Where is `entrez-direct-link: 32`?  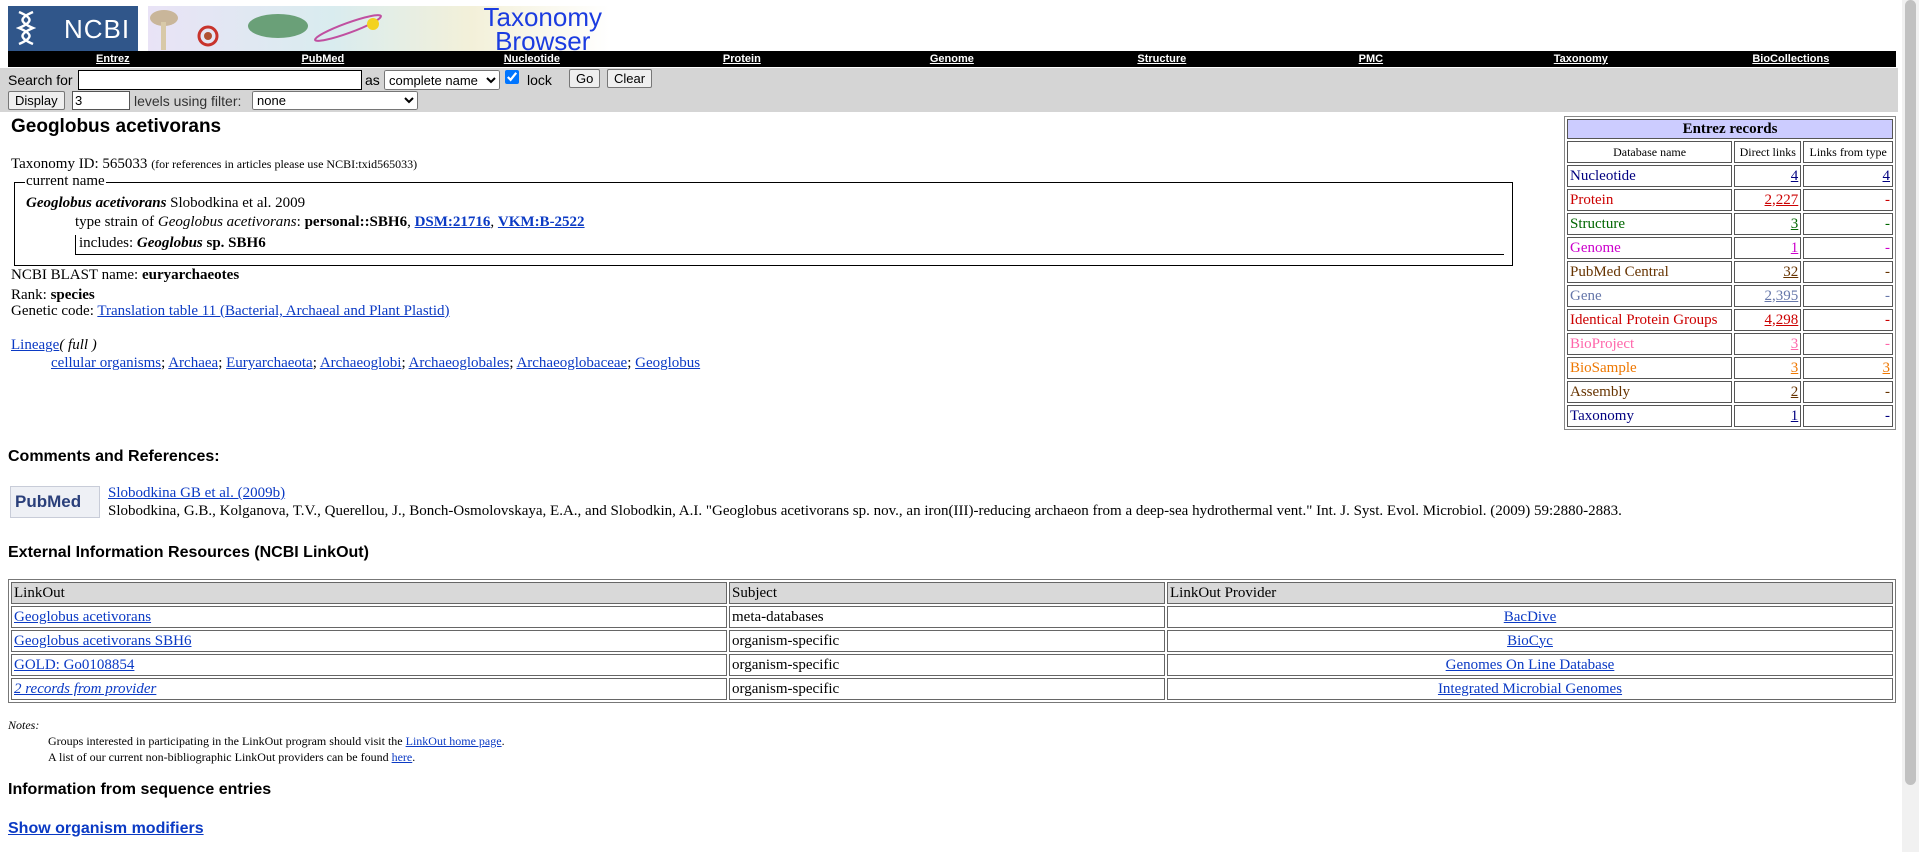 entrez-direct-link: 32 is located at coordinates (1790, 272).